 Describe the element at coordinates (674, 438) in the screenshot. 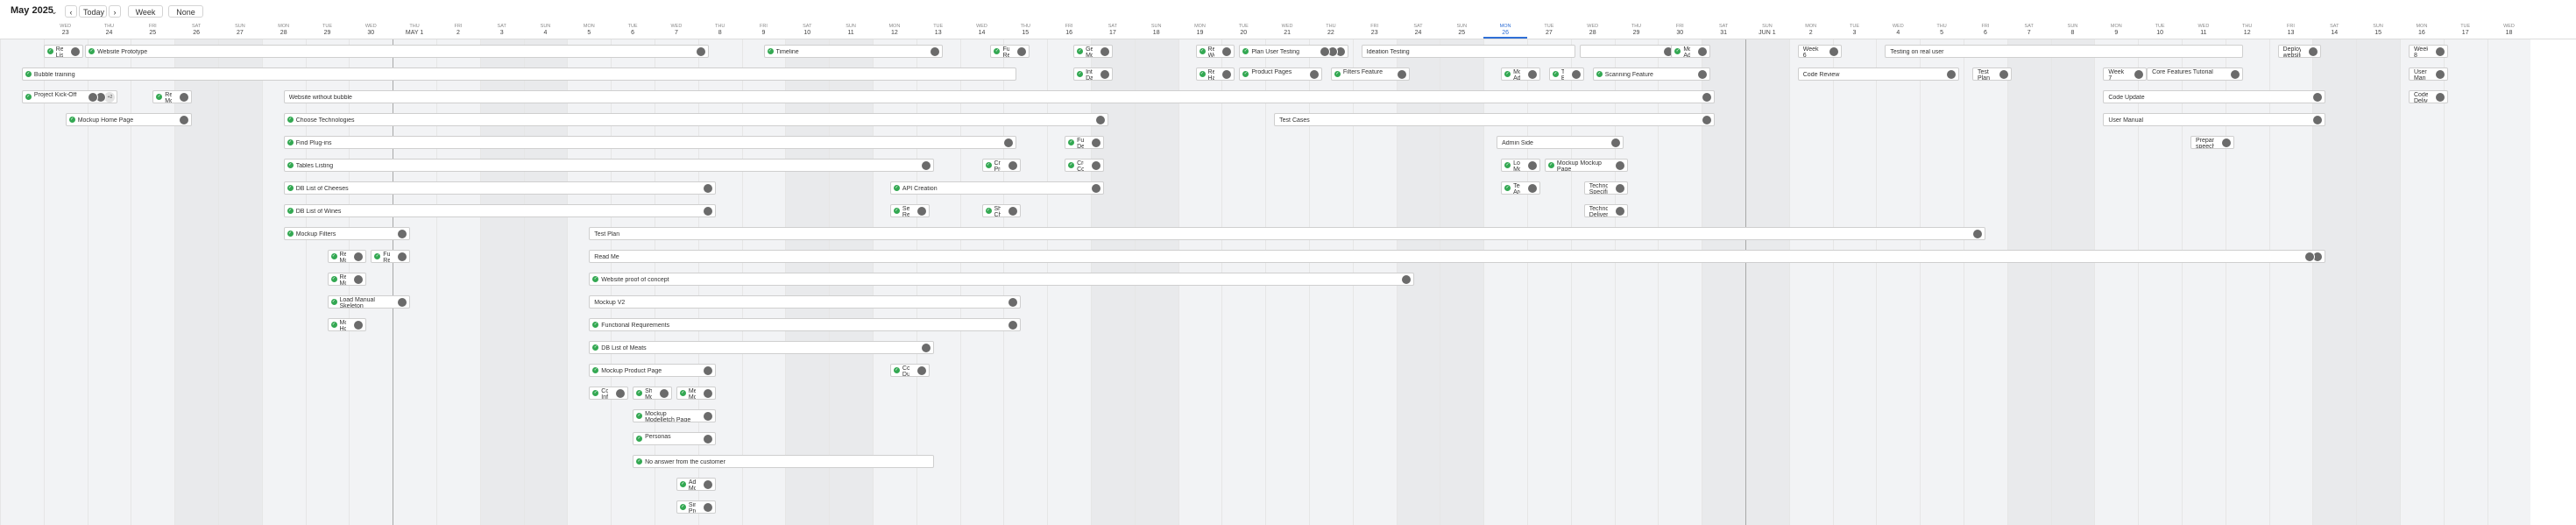

I see `task-bar: ✓ Personas` at that location.